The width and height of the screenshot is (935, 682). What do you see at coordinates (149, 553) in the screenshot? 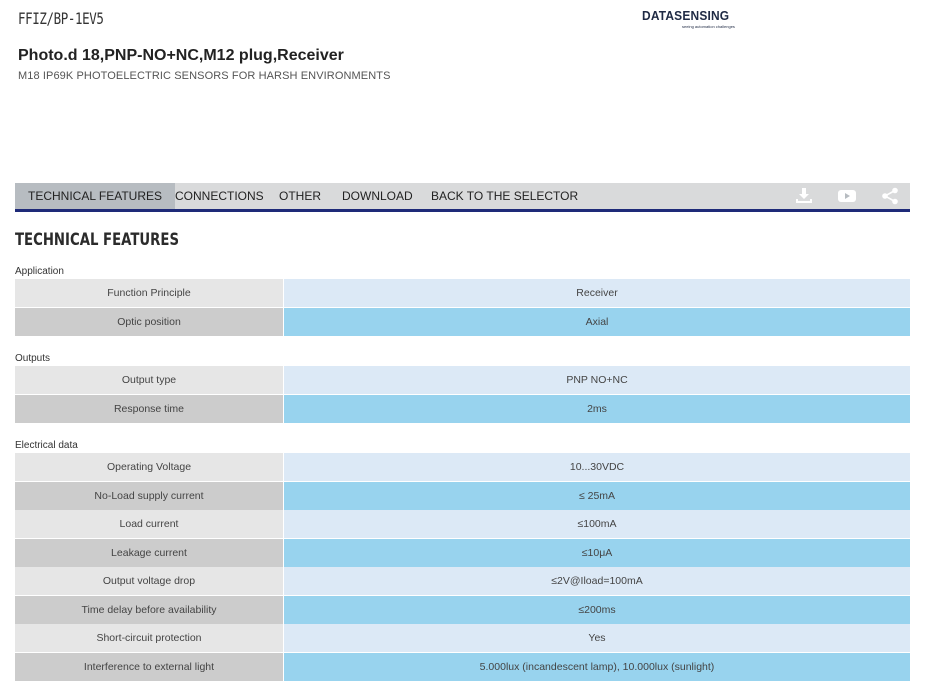
I see `row-label: Leakage current` at bounding box center [149, 553].